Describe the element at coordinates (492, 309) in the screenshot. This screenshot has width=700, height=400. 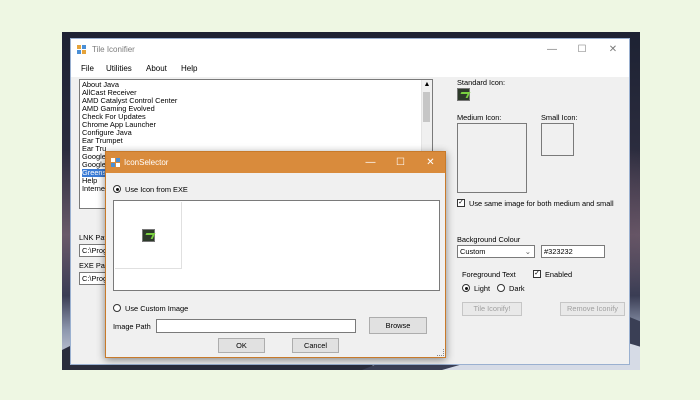
I see `tile-iconify-button: Tile Iconify!` at that location.